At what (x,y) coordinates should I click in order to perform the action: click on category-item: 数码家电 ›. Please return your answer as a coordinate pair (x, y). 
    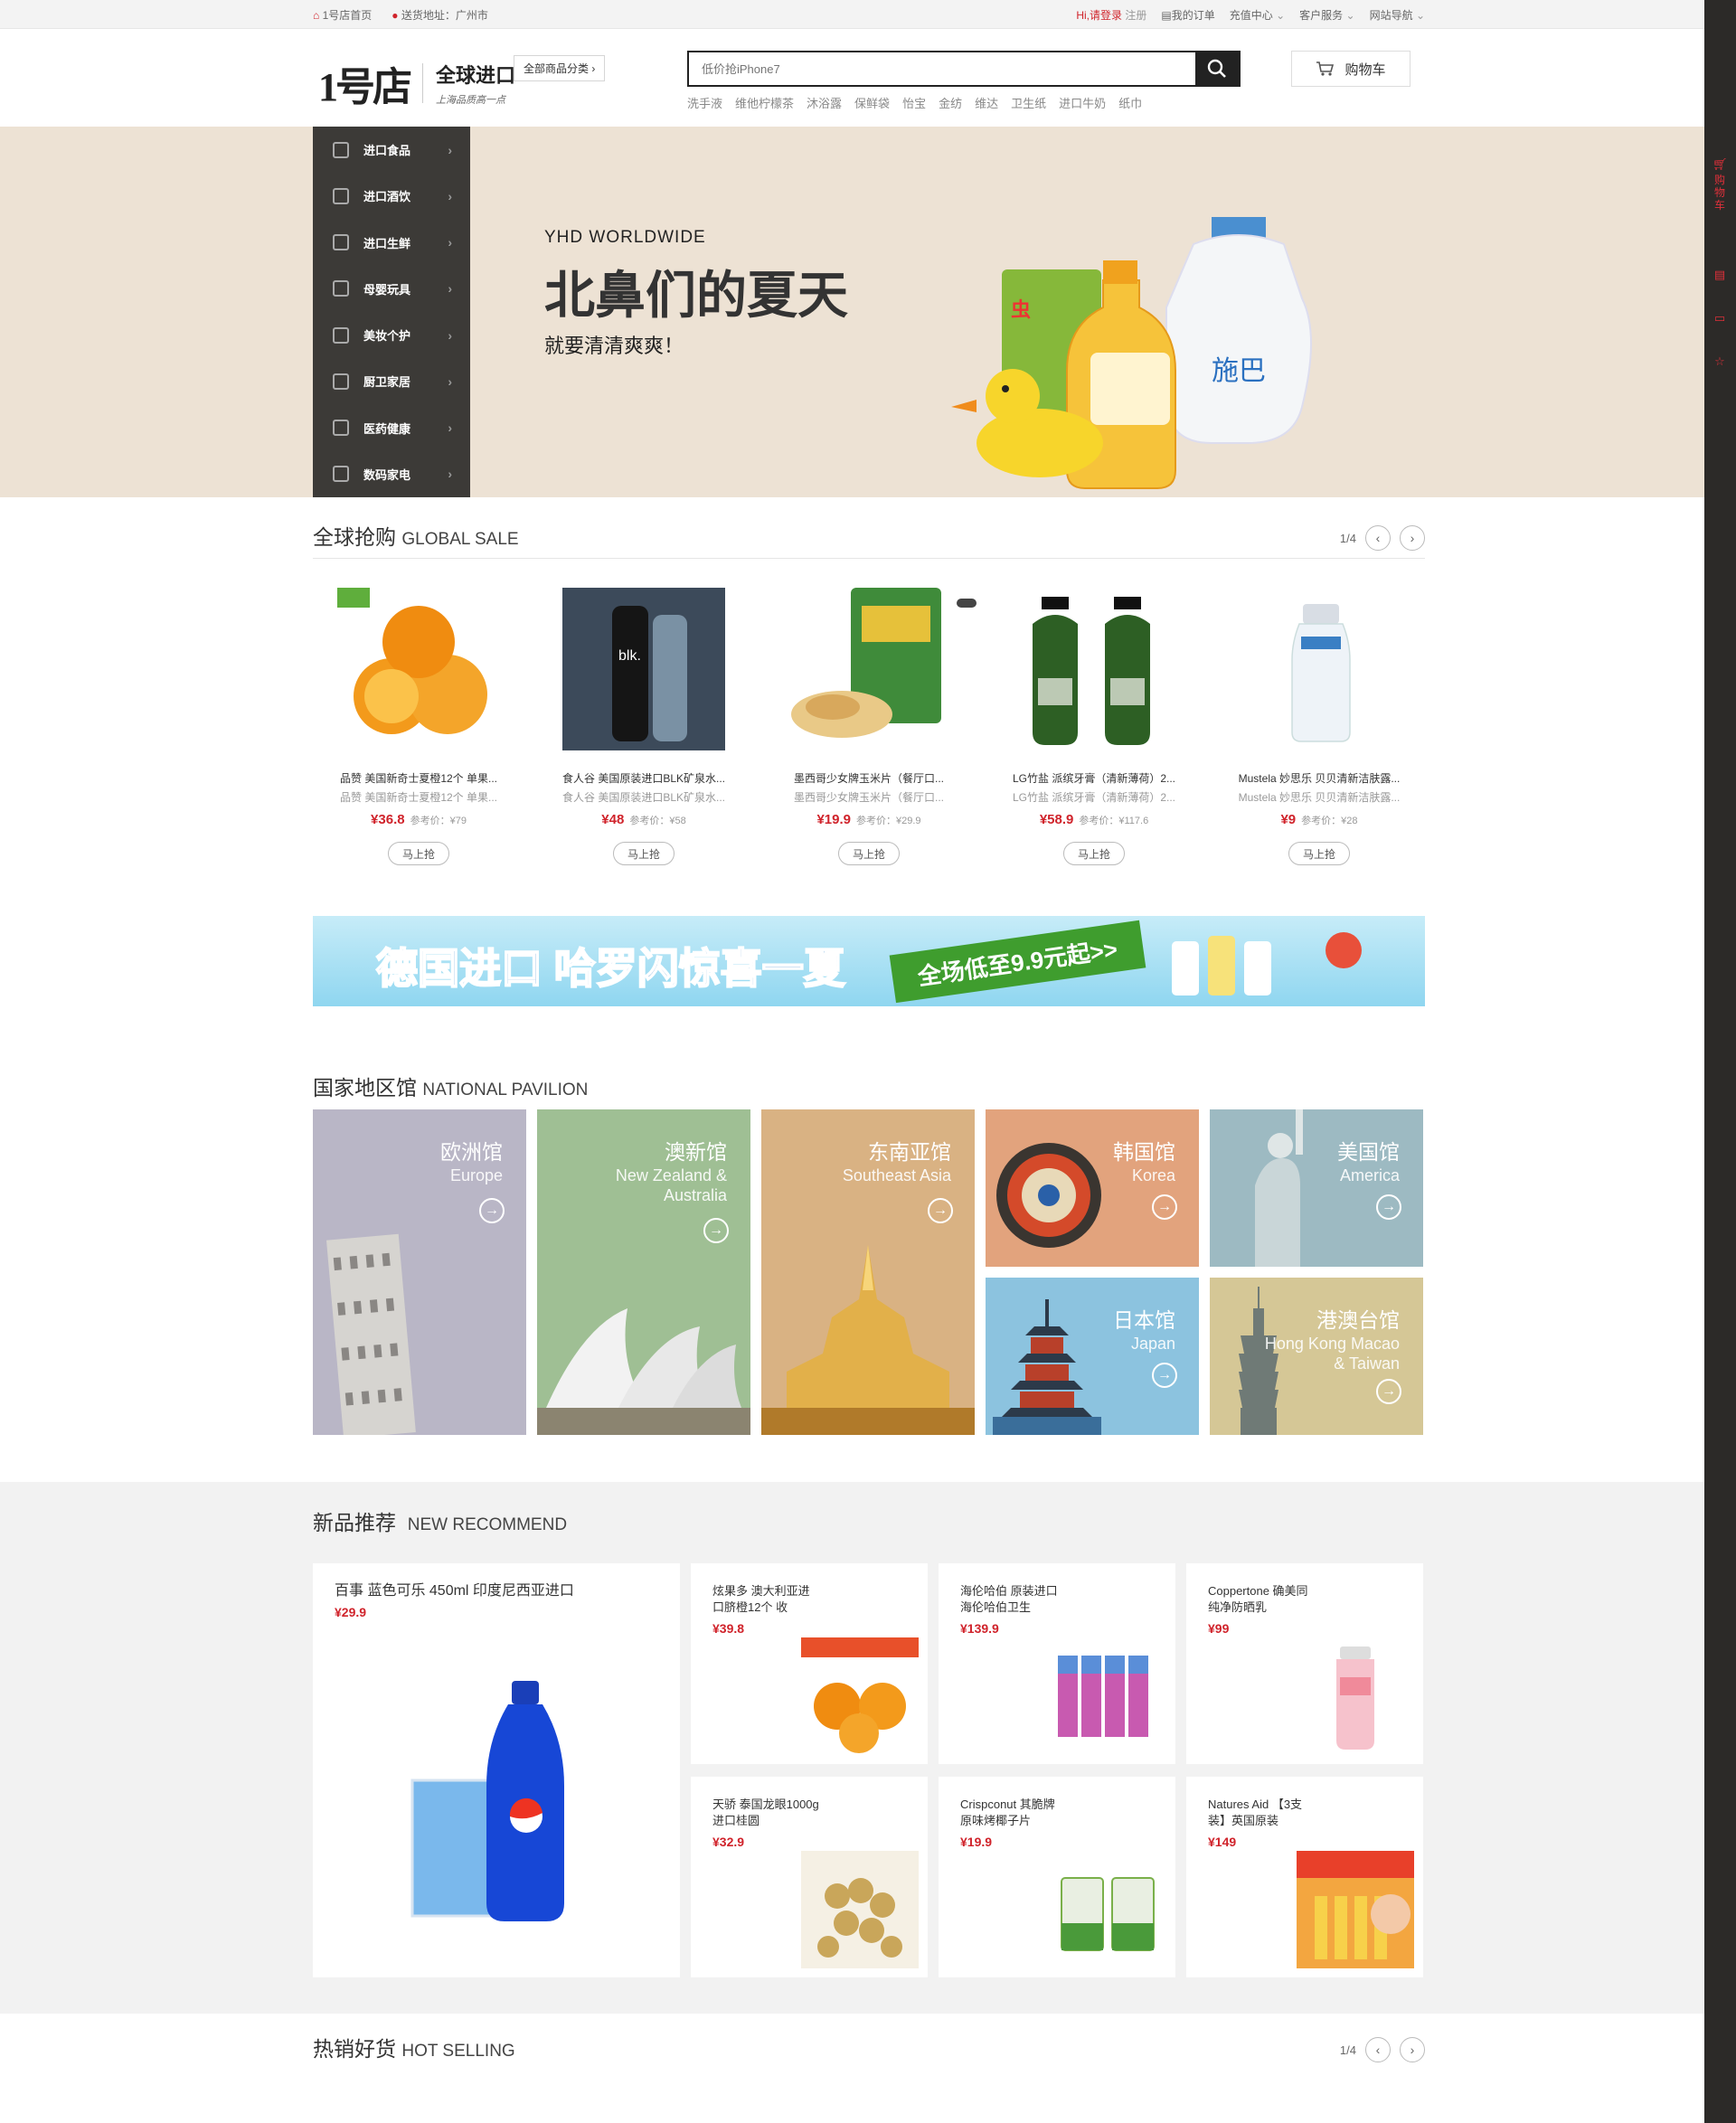
    Looking at the image, I should click on (392, 474).